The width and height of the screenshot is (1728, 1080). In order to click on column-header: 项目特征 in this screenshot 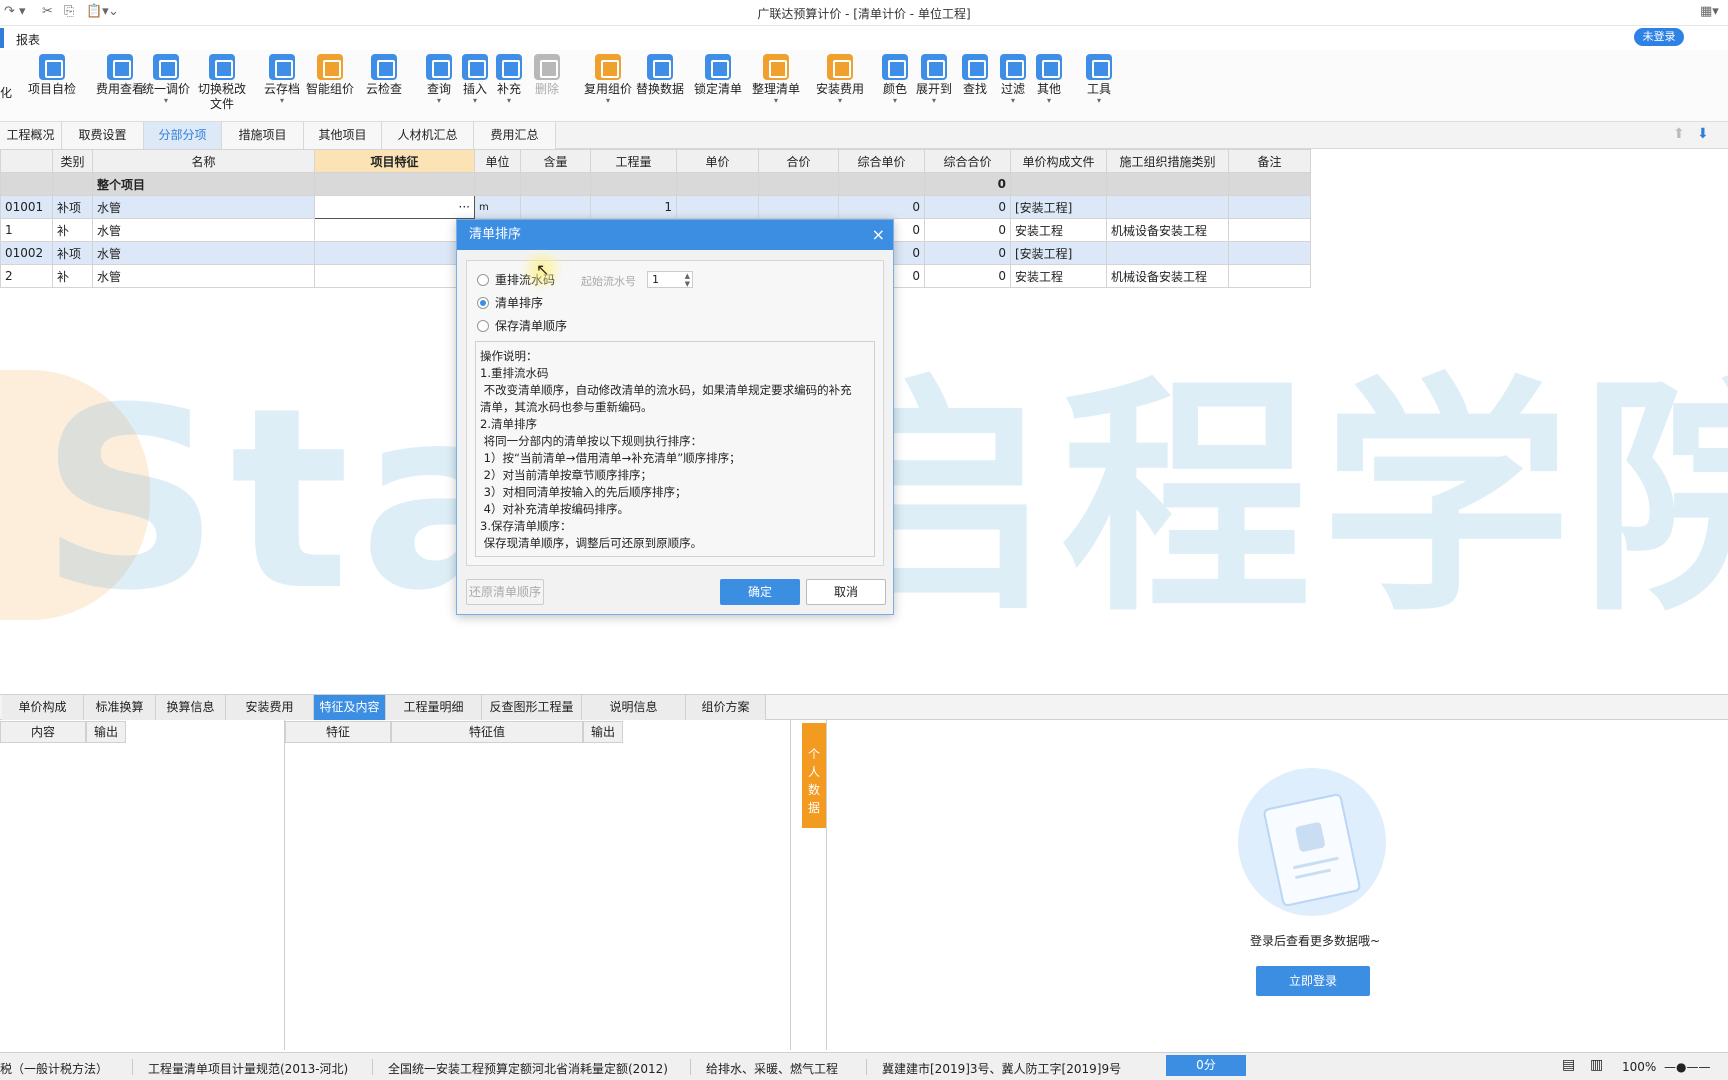, I will do `click(394, 161)`.